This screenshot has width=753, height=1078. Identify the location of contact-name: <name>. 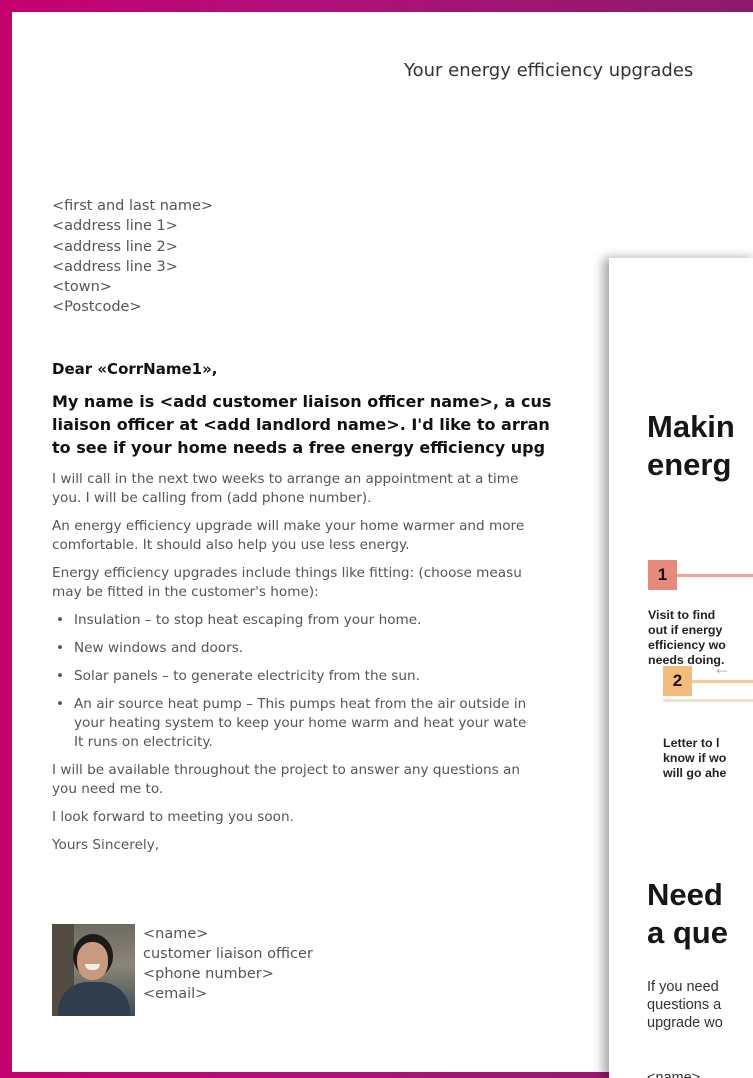
(674, 1074).